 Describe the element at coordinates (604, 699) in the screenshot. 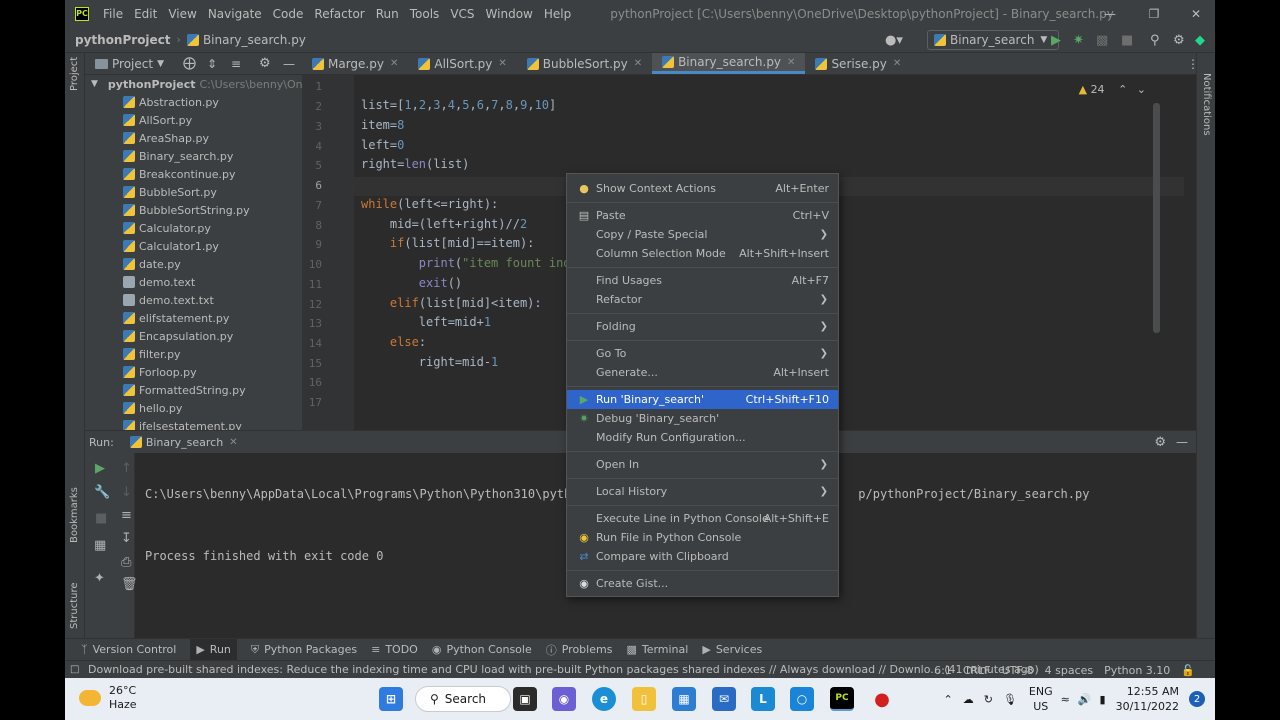

I see `edge-browser-icon: e` at that location.